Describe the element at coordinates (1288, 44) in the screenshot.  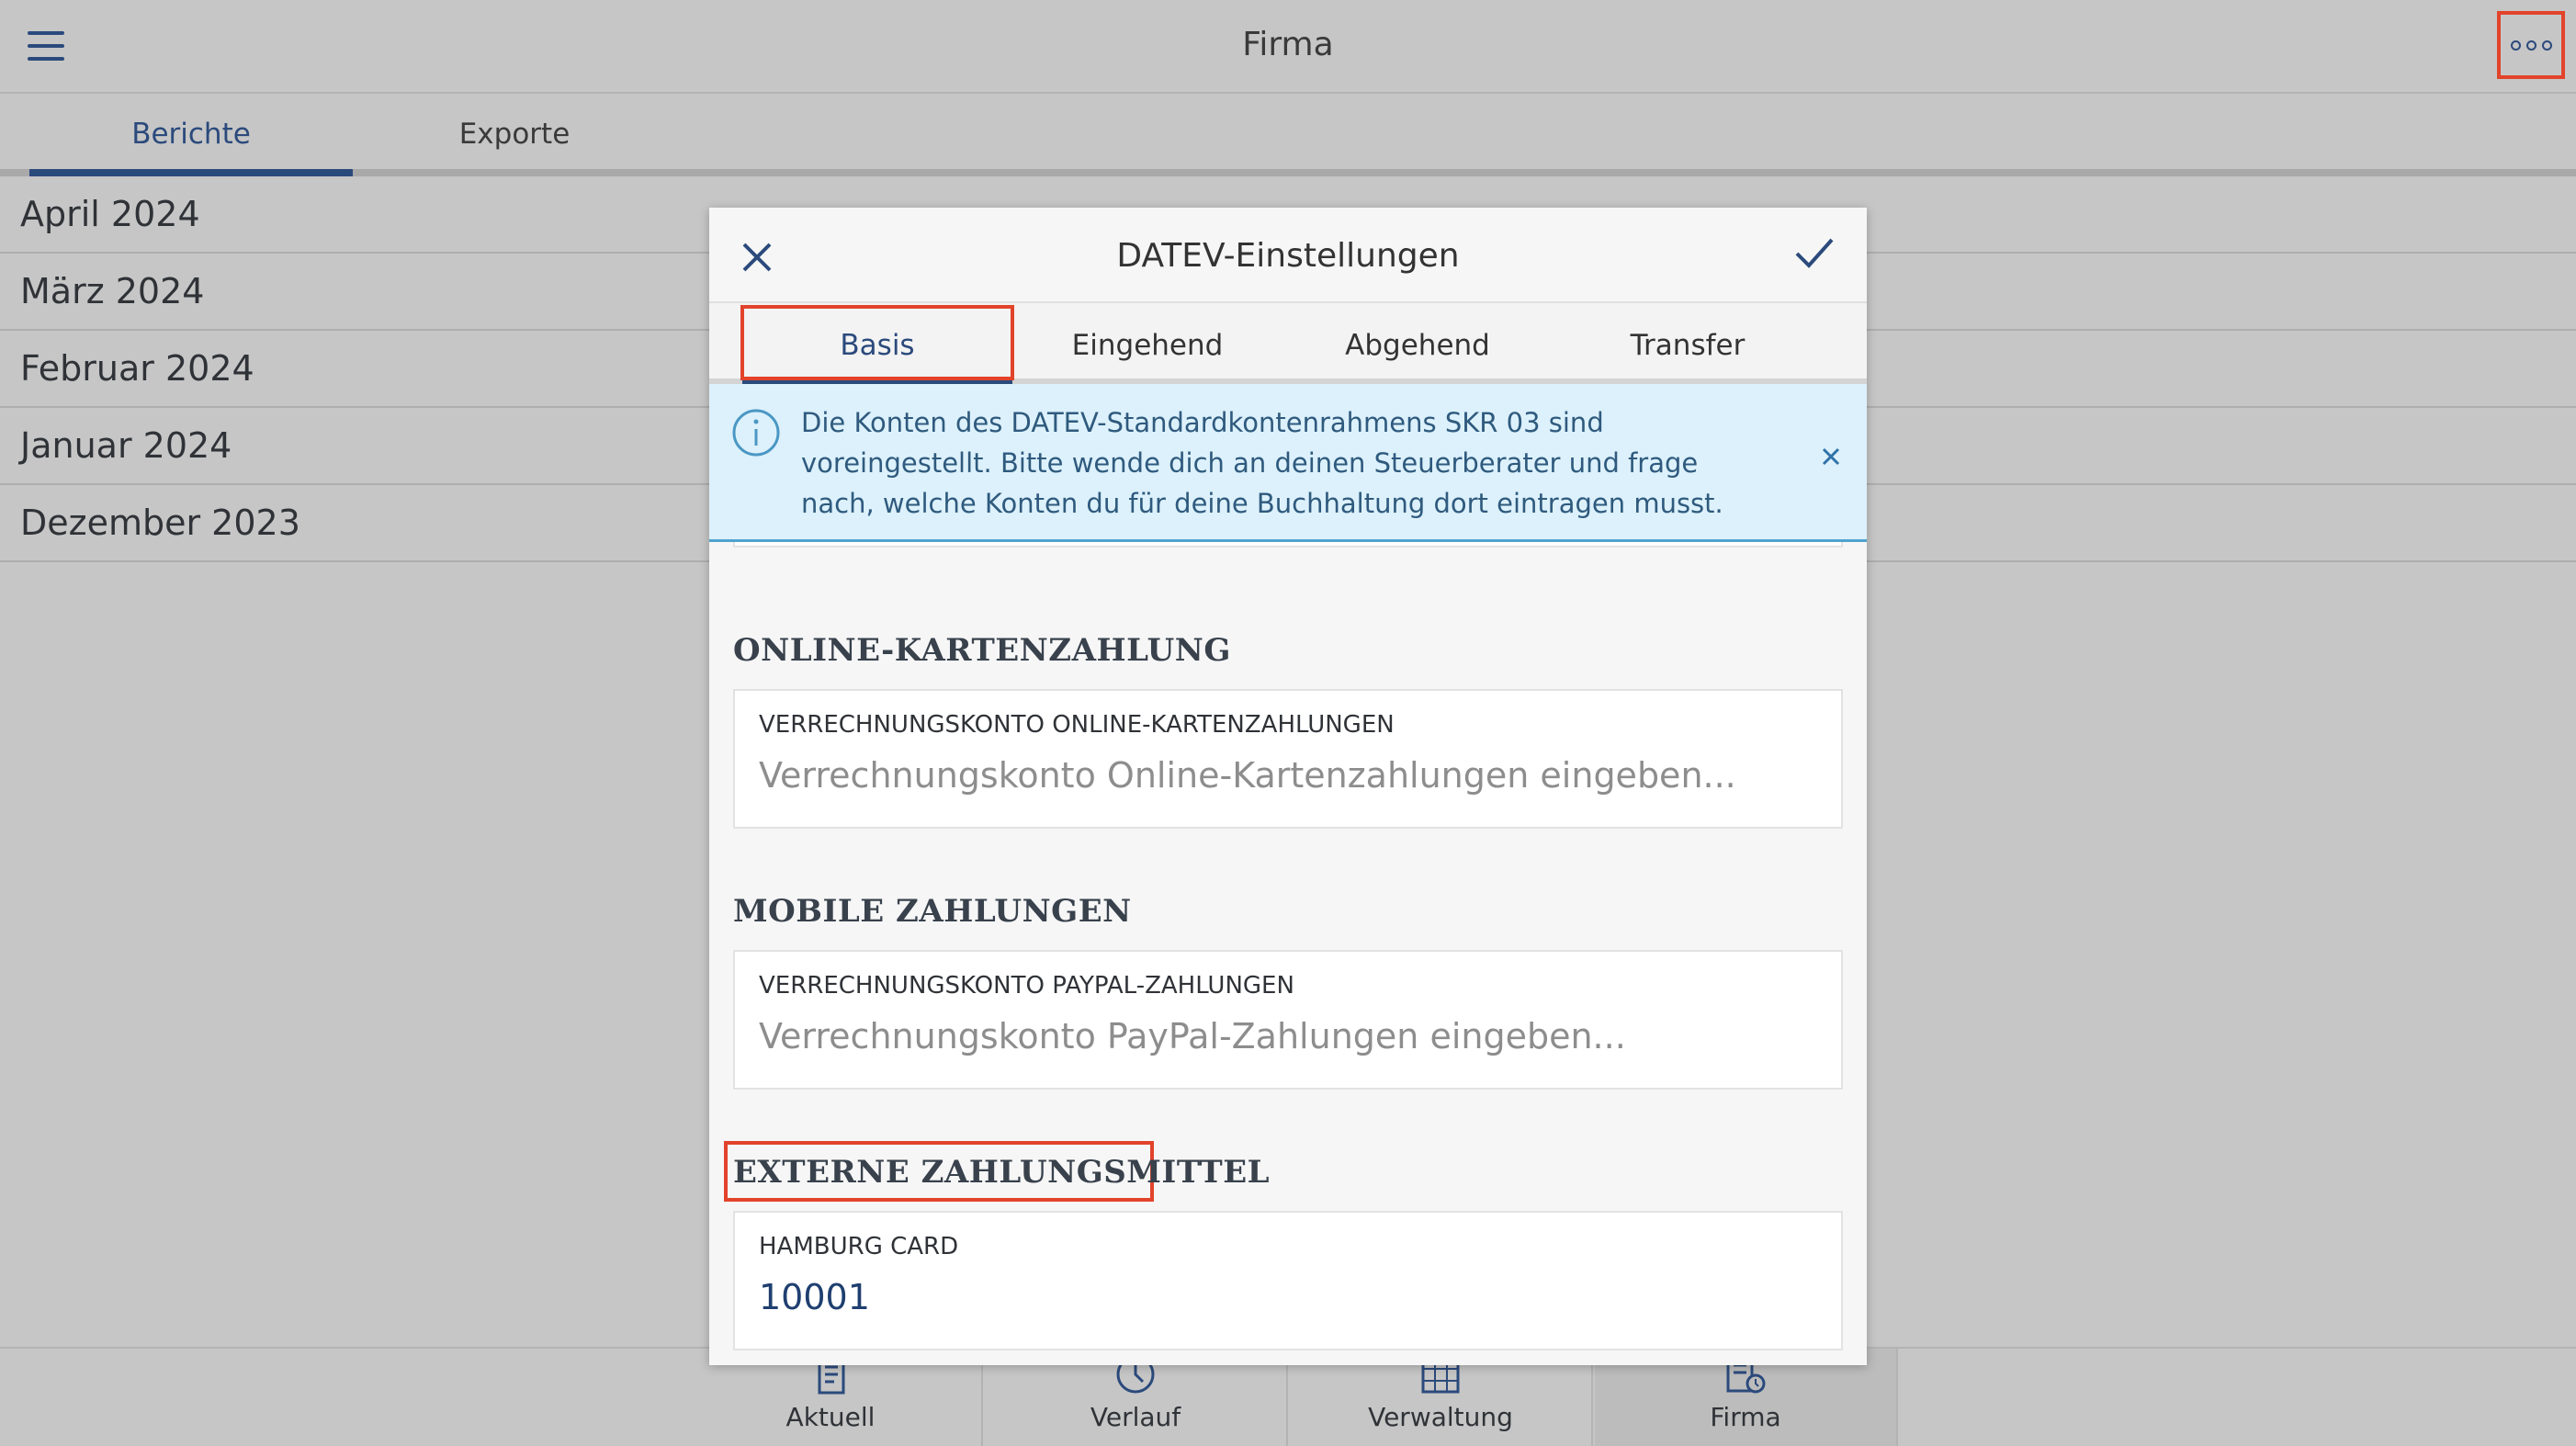
I see `page-title: Firma` at that location.